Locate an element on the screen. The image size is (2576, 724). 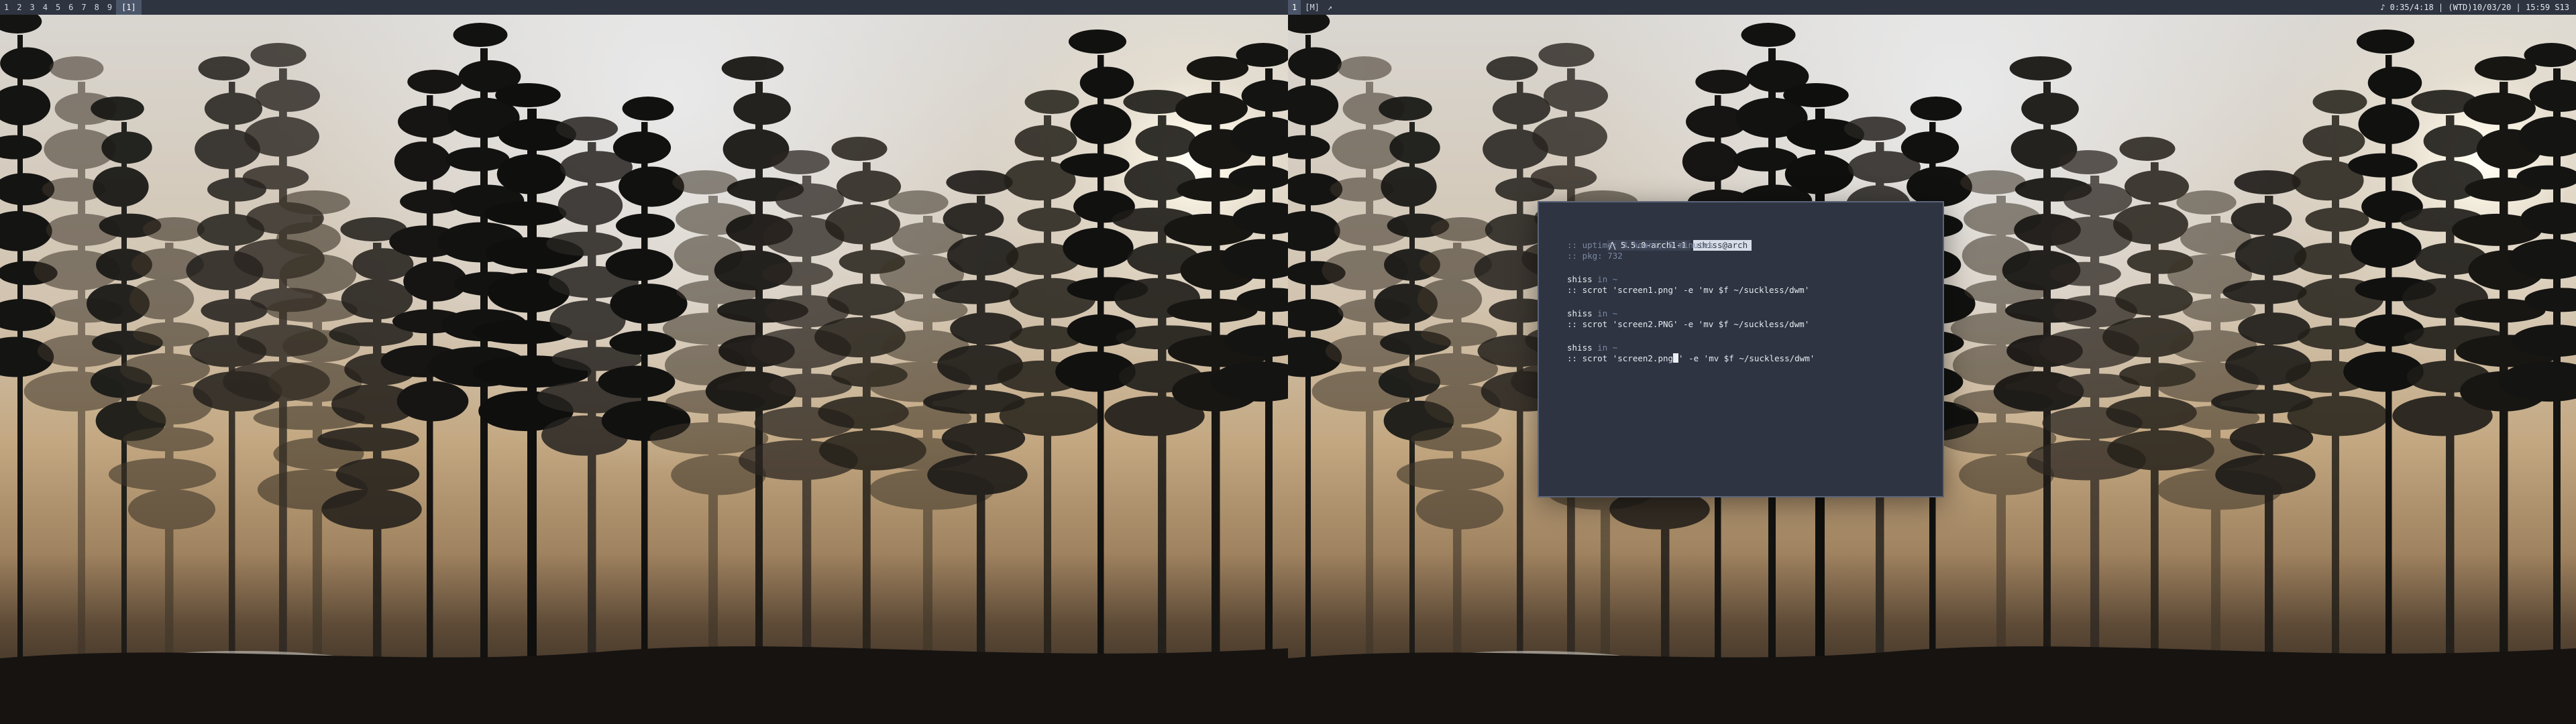
status-text: ♪ 0:35/4:18 | (WTD)10/03/20 | 15:59 S13 is located at coordinates (2474, 7).